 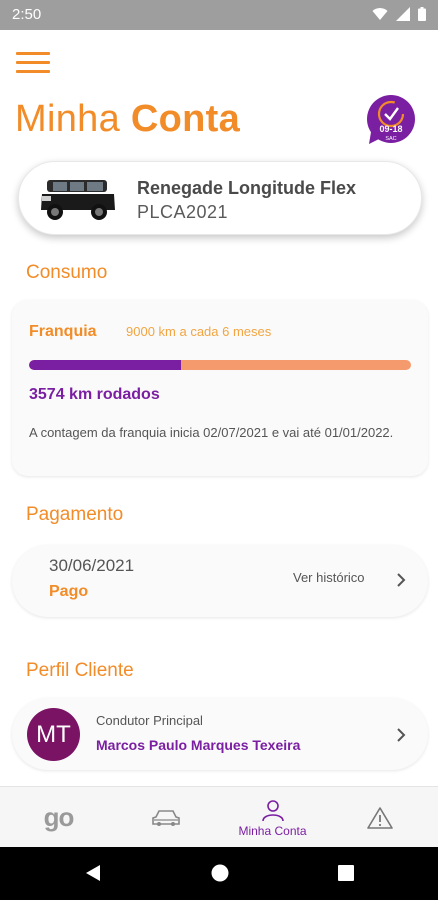 I want to click on franquia-label: Franquia, so click(x=63, y=331).